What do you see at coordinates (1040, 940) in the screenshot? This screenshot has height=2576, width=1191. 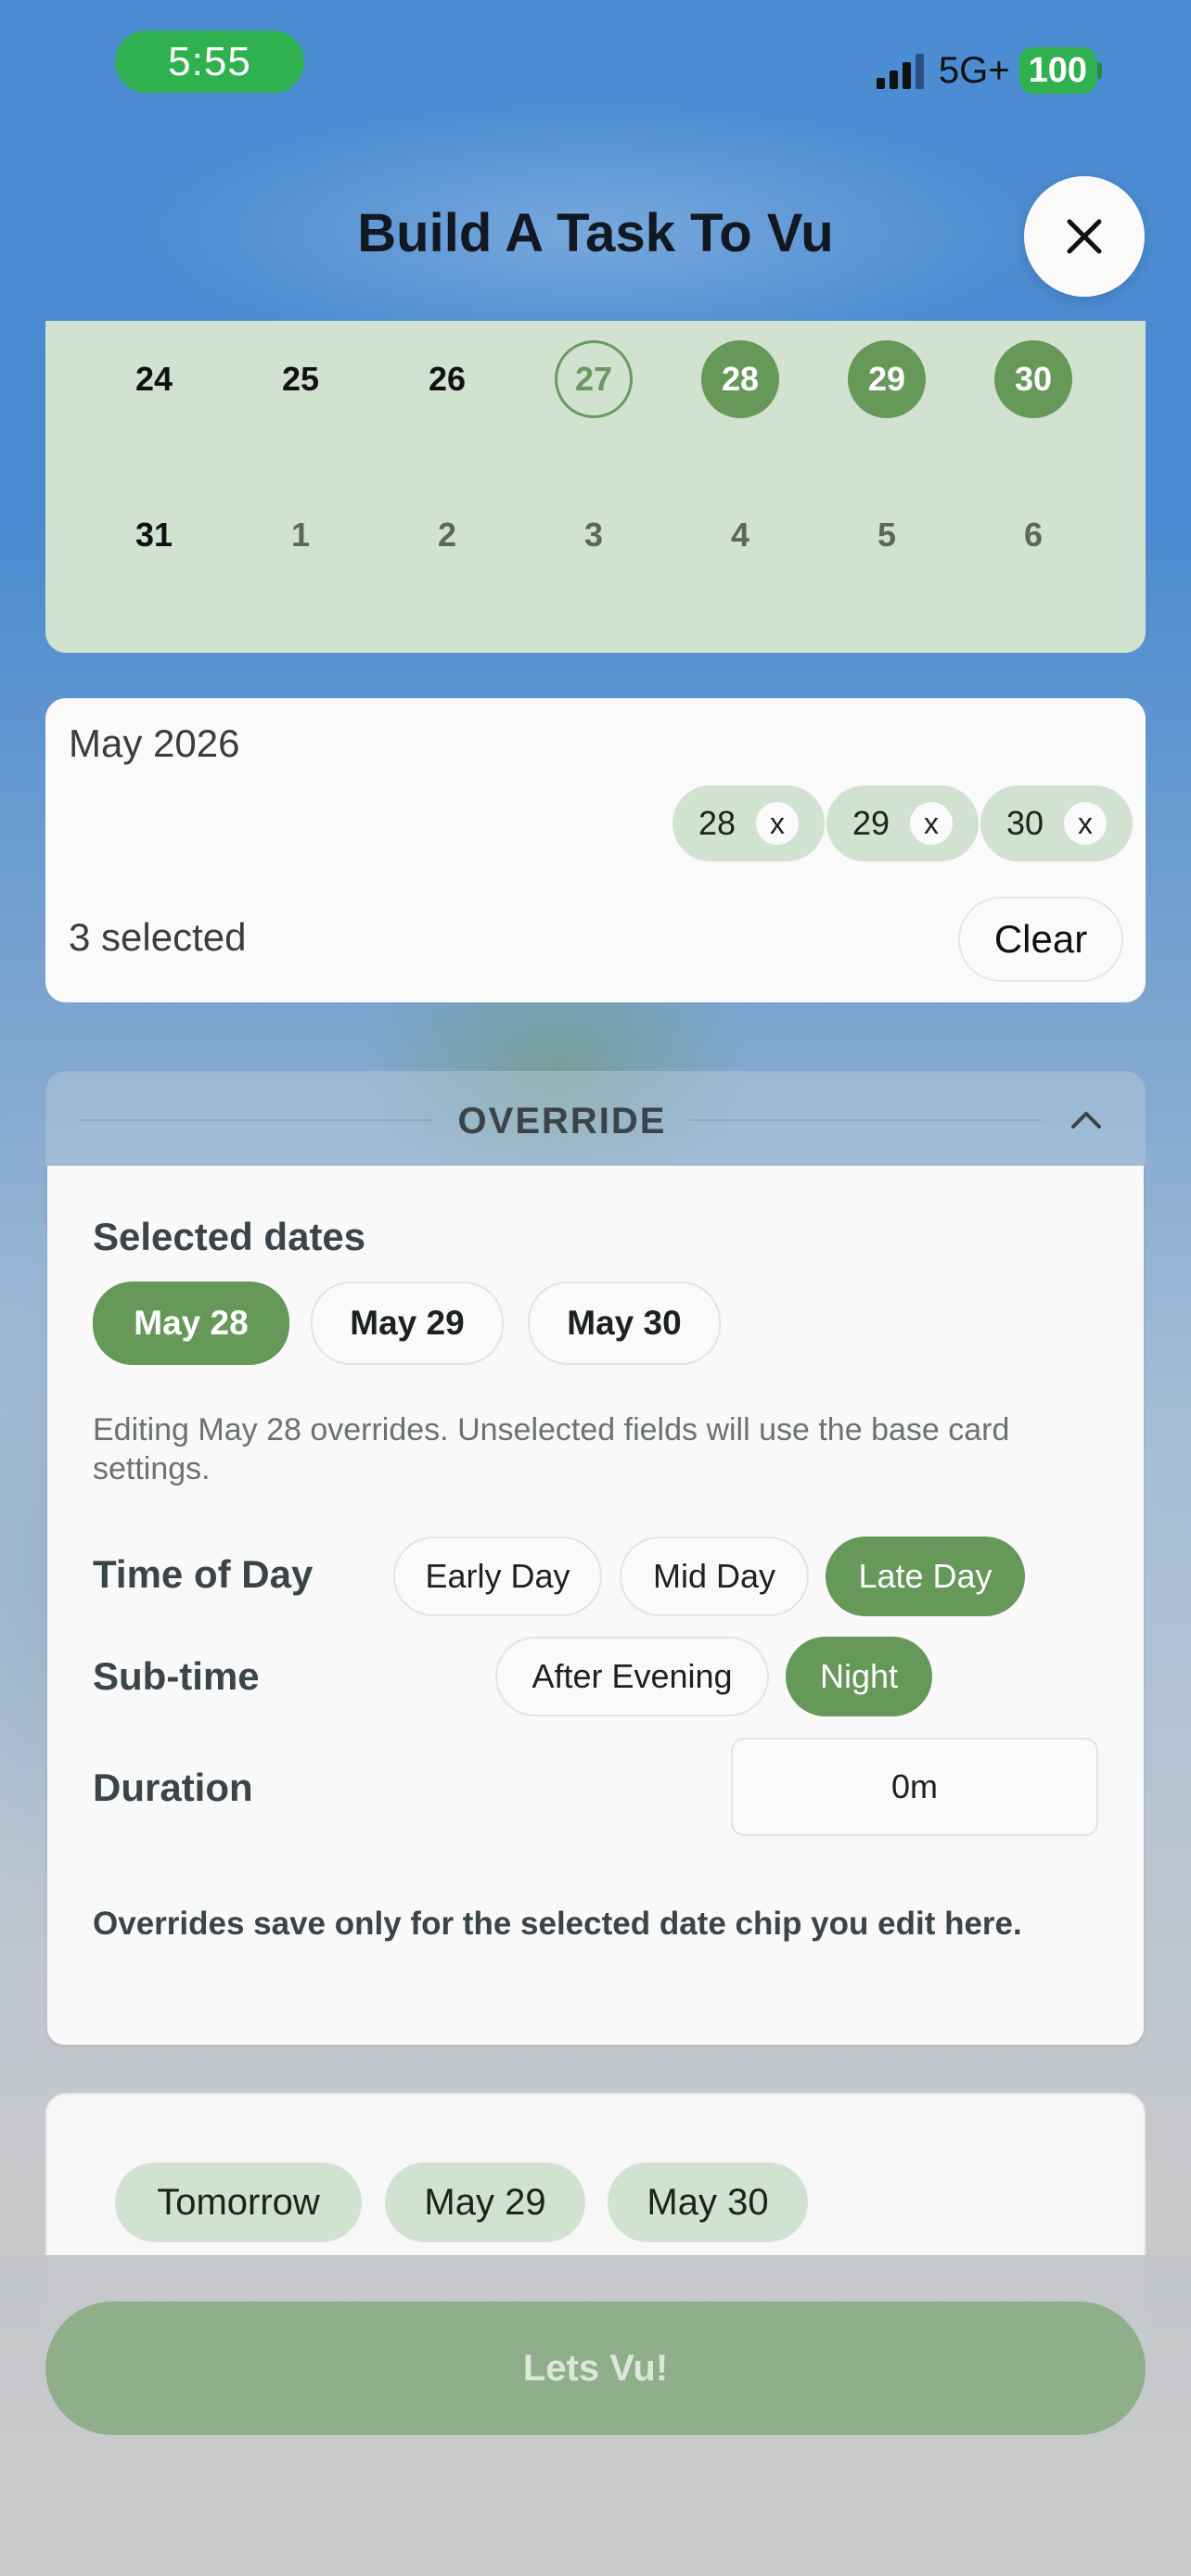 I see `clear-button: Clear` at bounding box center [1040, 940].